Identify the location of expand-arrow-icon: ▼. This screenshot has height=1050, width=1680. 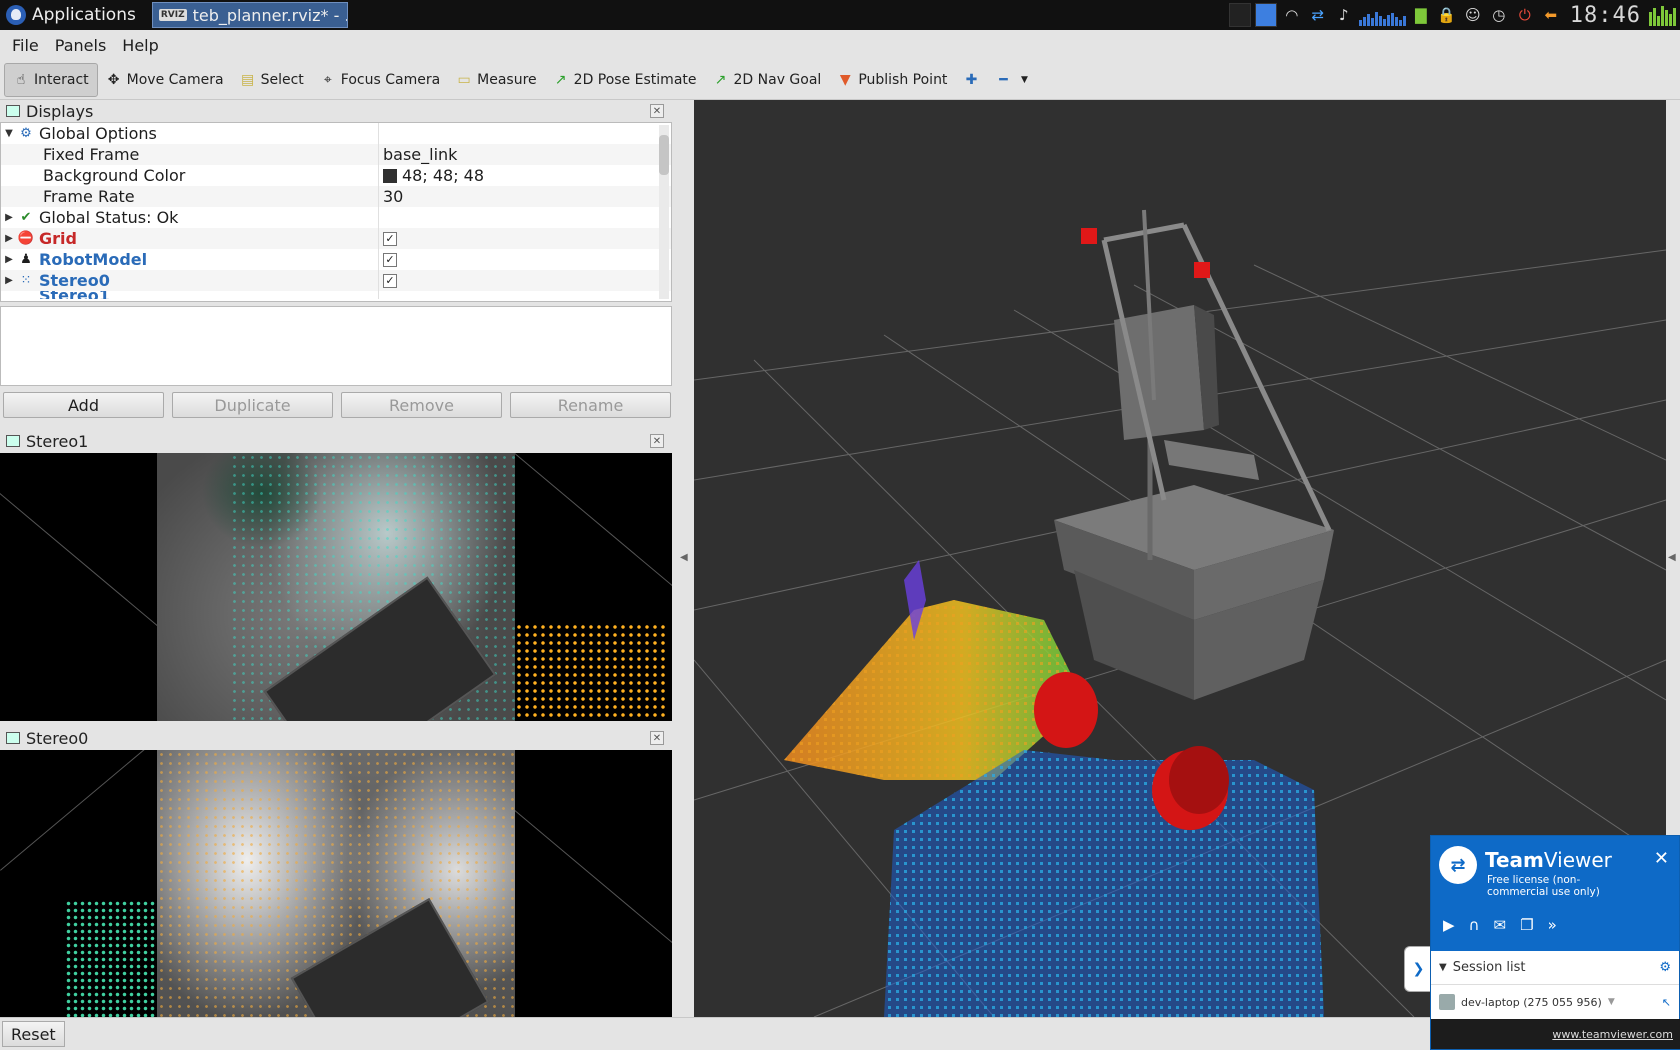
(9, 133).